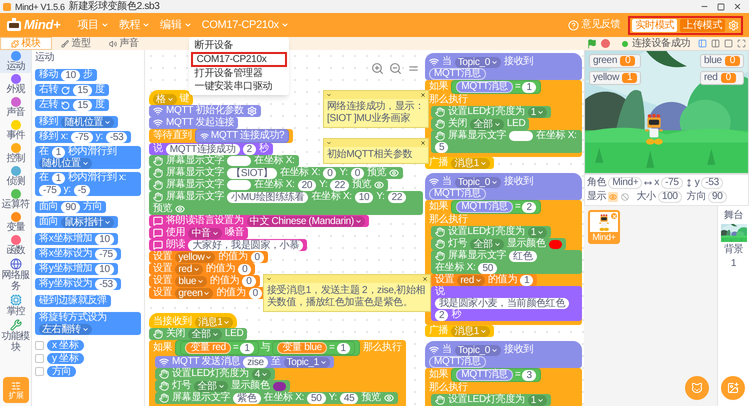 The height and width of the screenshot is (406, 749). Describe the element at coordinates (238, 59) in the screenshot. I see `menu-option: COM17-CP210x` at that location.